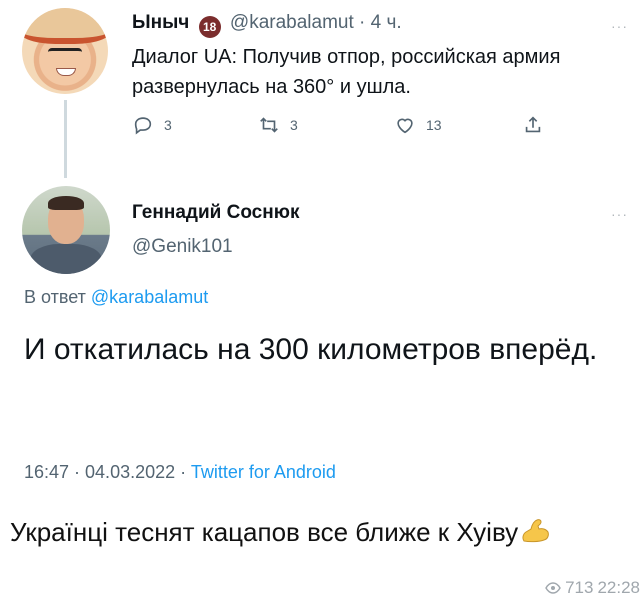 This screenshot has width=640, height=609. What do you see at coordinates (209, 27) in the screenshot?
I see `age-badge-icon: 18` at bounding box center [209, 27].